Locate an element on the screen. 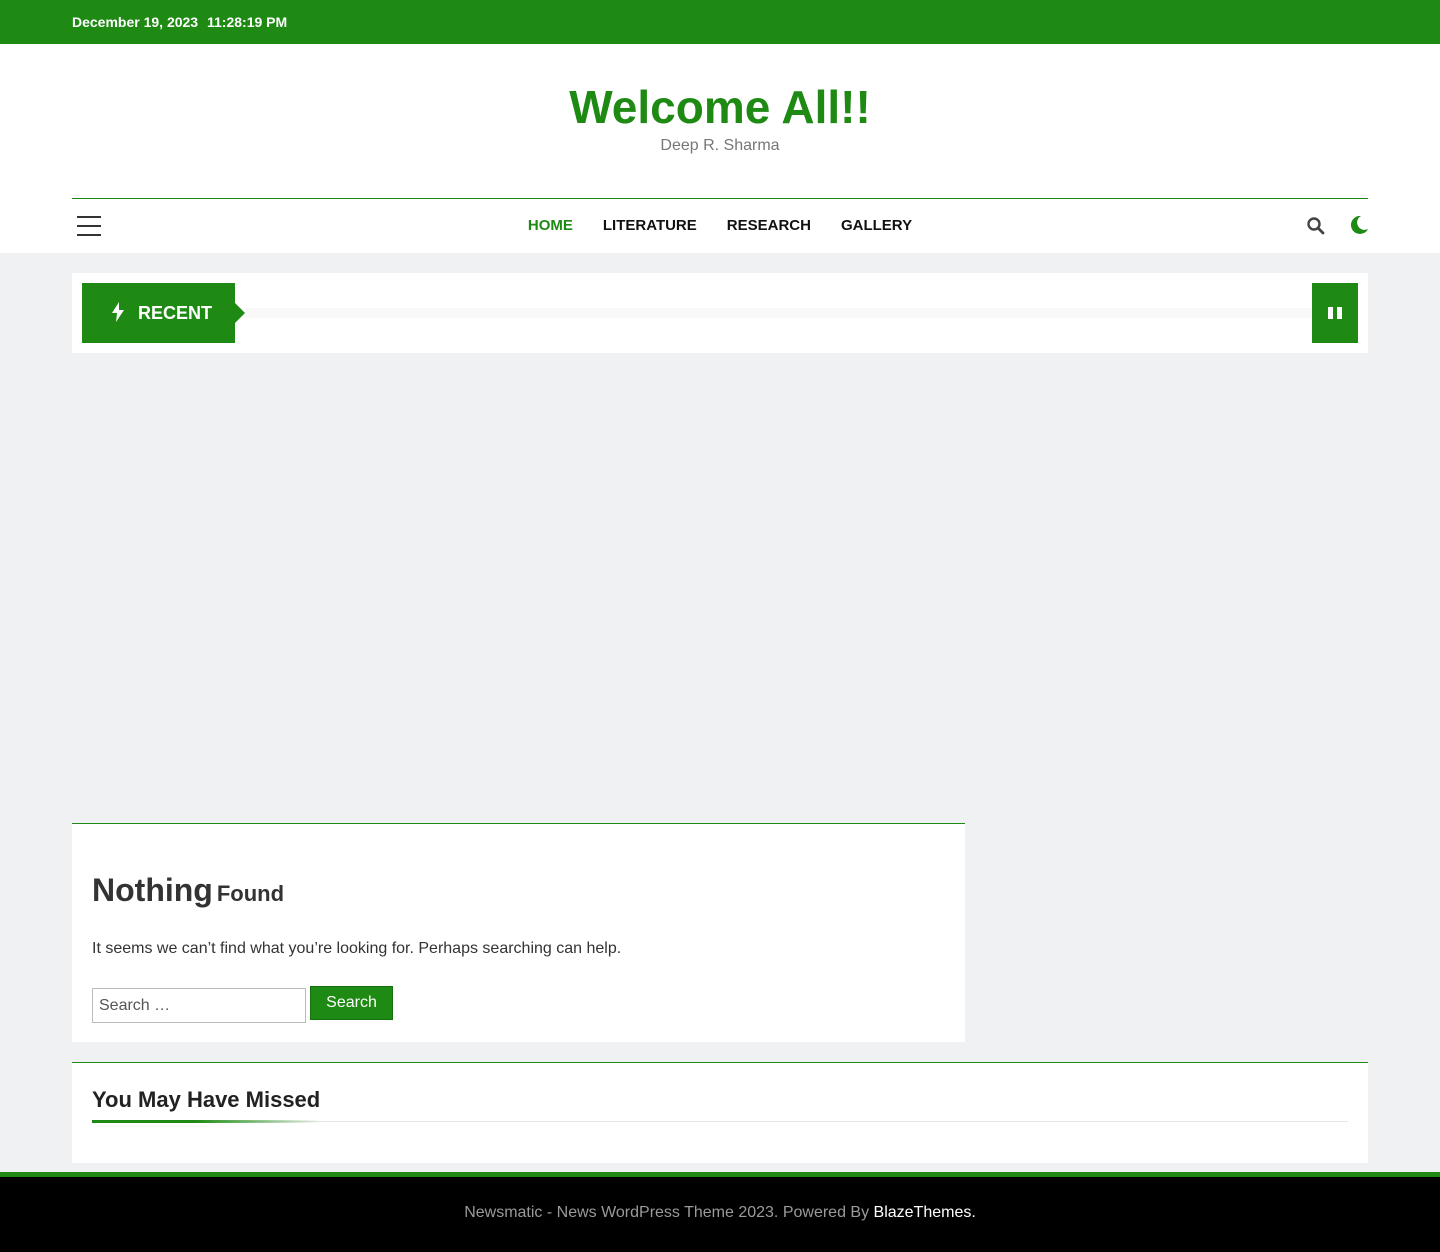  nav-divider is located at coordinates (720, 198).